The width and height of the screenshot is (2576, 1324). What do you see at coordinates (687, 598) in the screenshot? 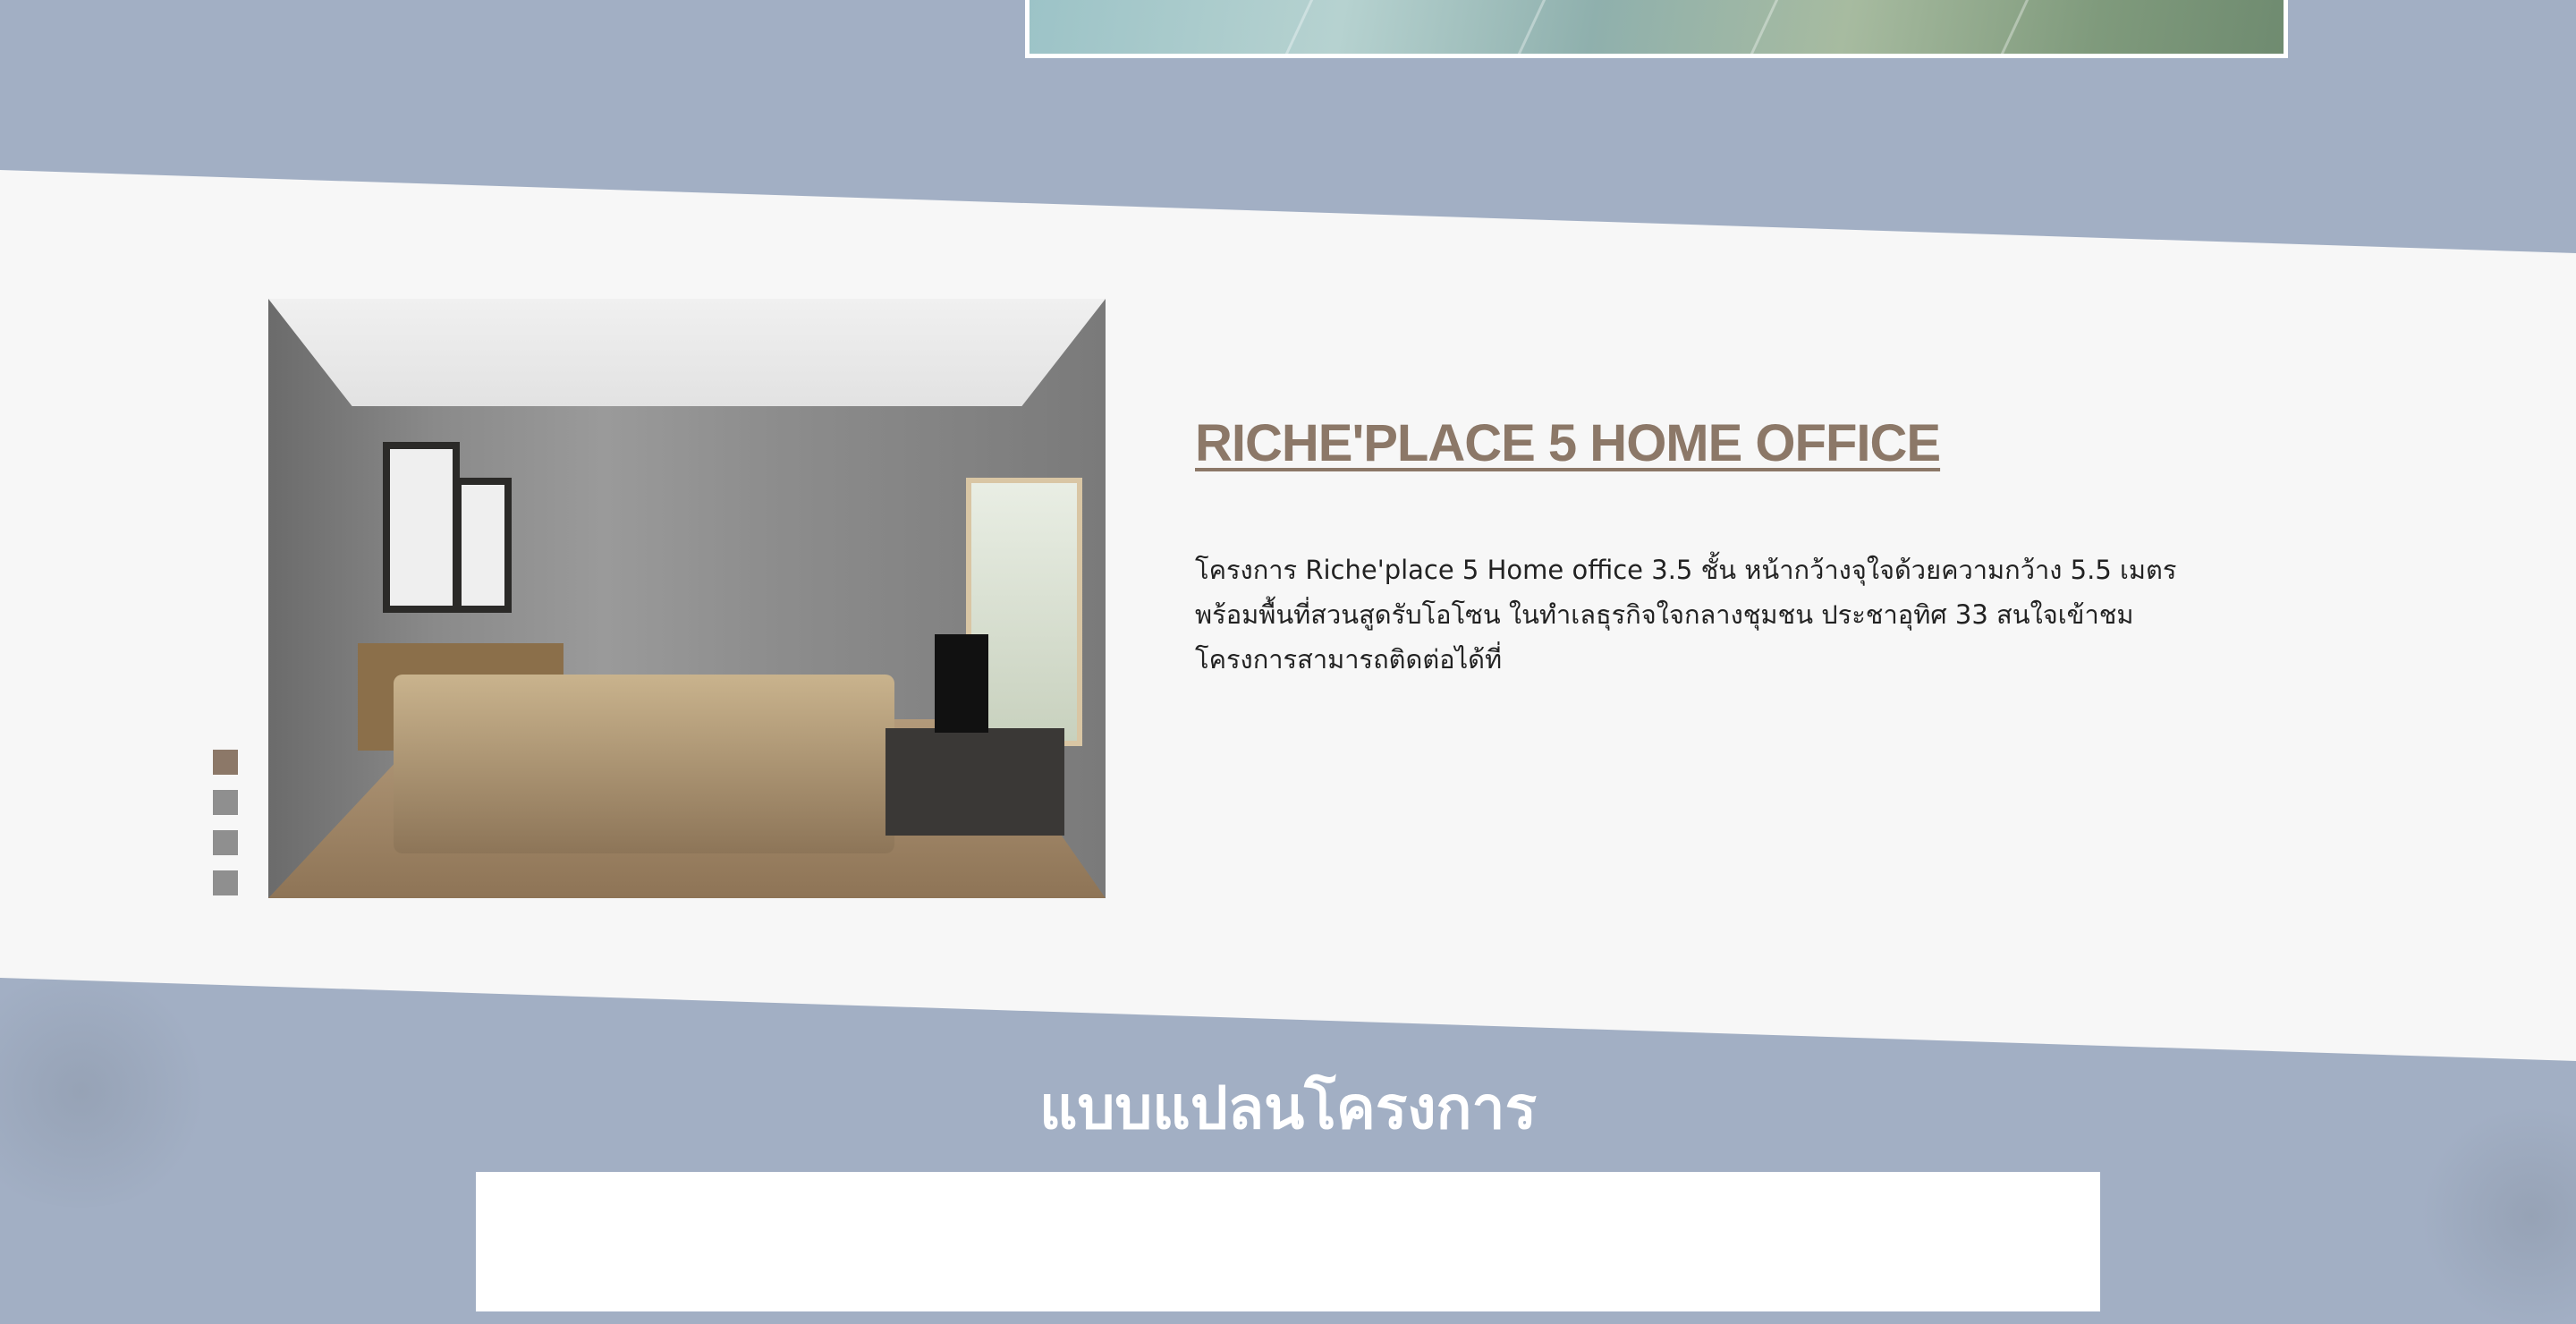
I see `project-slide-image` at bounding box center [687, 598].